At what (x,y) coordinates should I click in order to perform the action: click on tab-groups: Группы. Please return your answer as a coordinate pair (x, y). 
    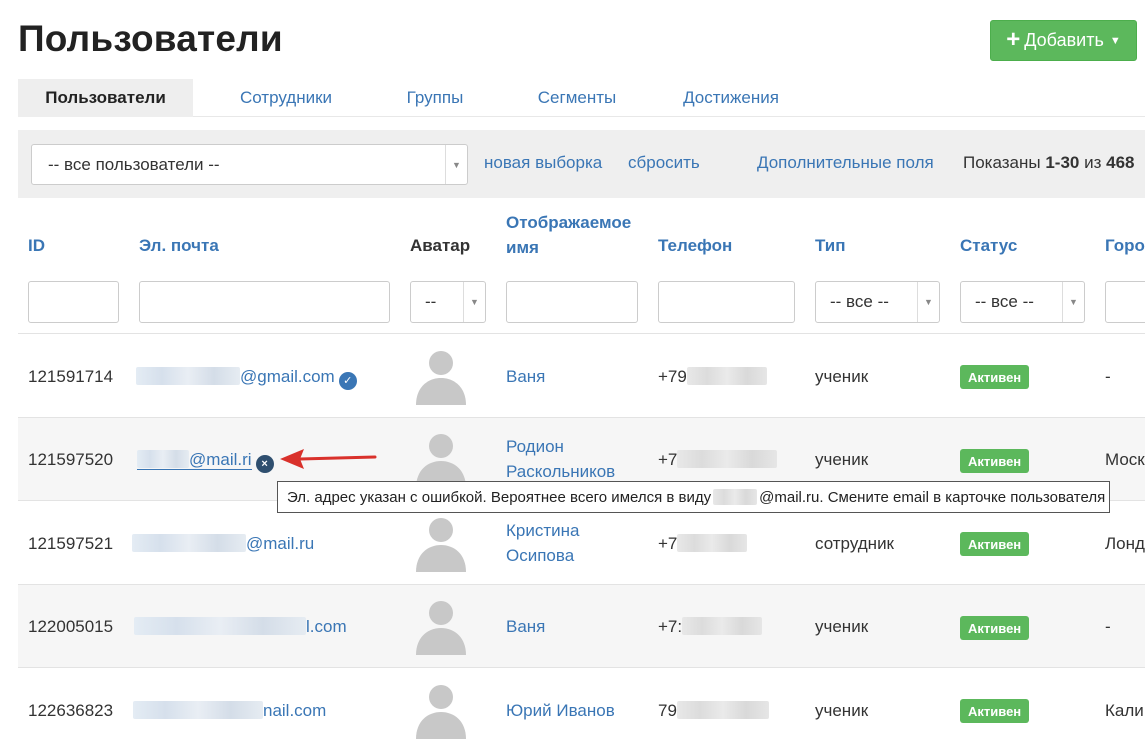
    Looking at the image, I should click on (435, 98).